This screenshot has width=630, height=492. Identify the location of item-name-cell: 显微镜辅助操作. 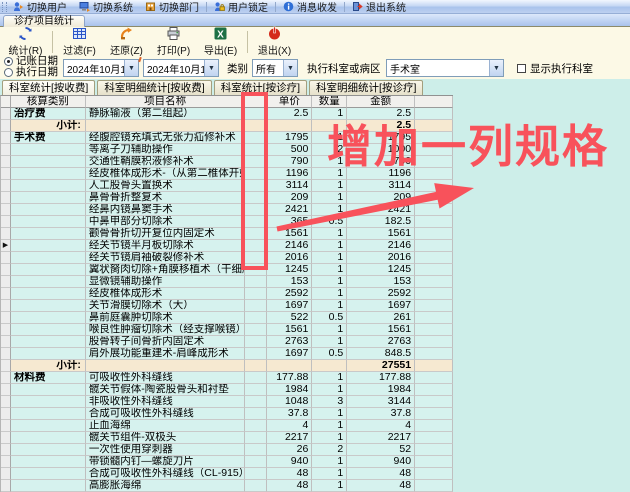
(165, 282).